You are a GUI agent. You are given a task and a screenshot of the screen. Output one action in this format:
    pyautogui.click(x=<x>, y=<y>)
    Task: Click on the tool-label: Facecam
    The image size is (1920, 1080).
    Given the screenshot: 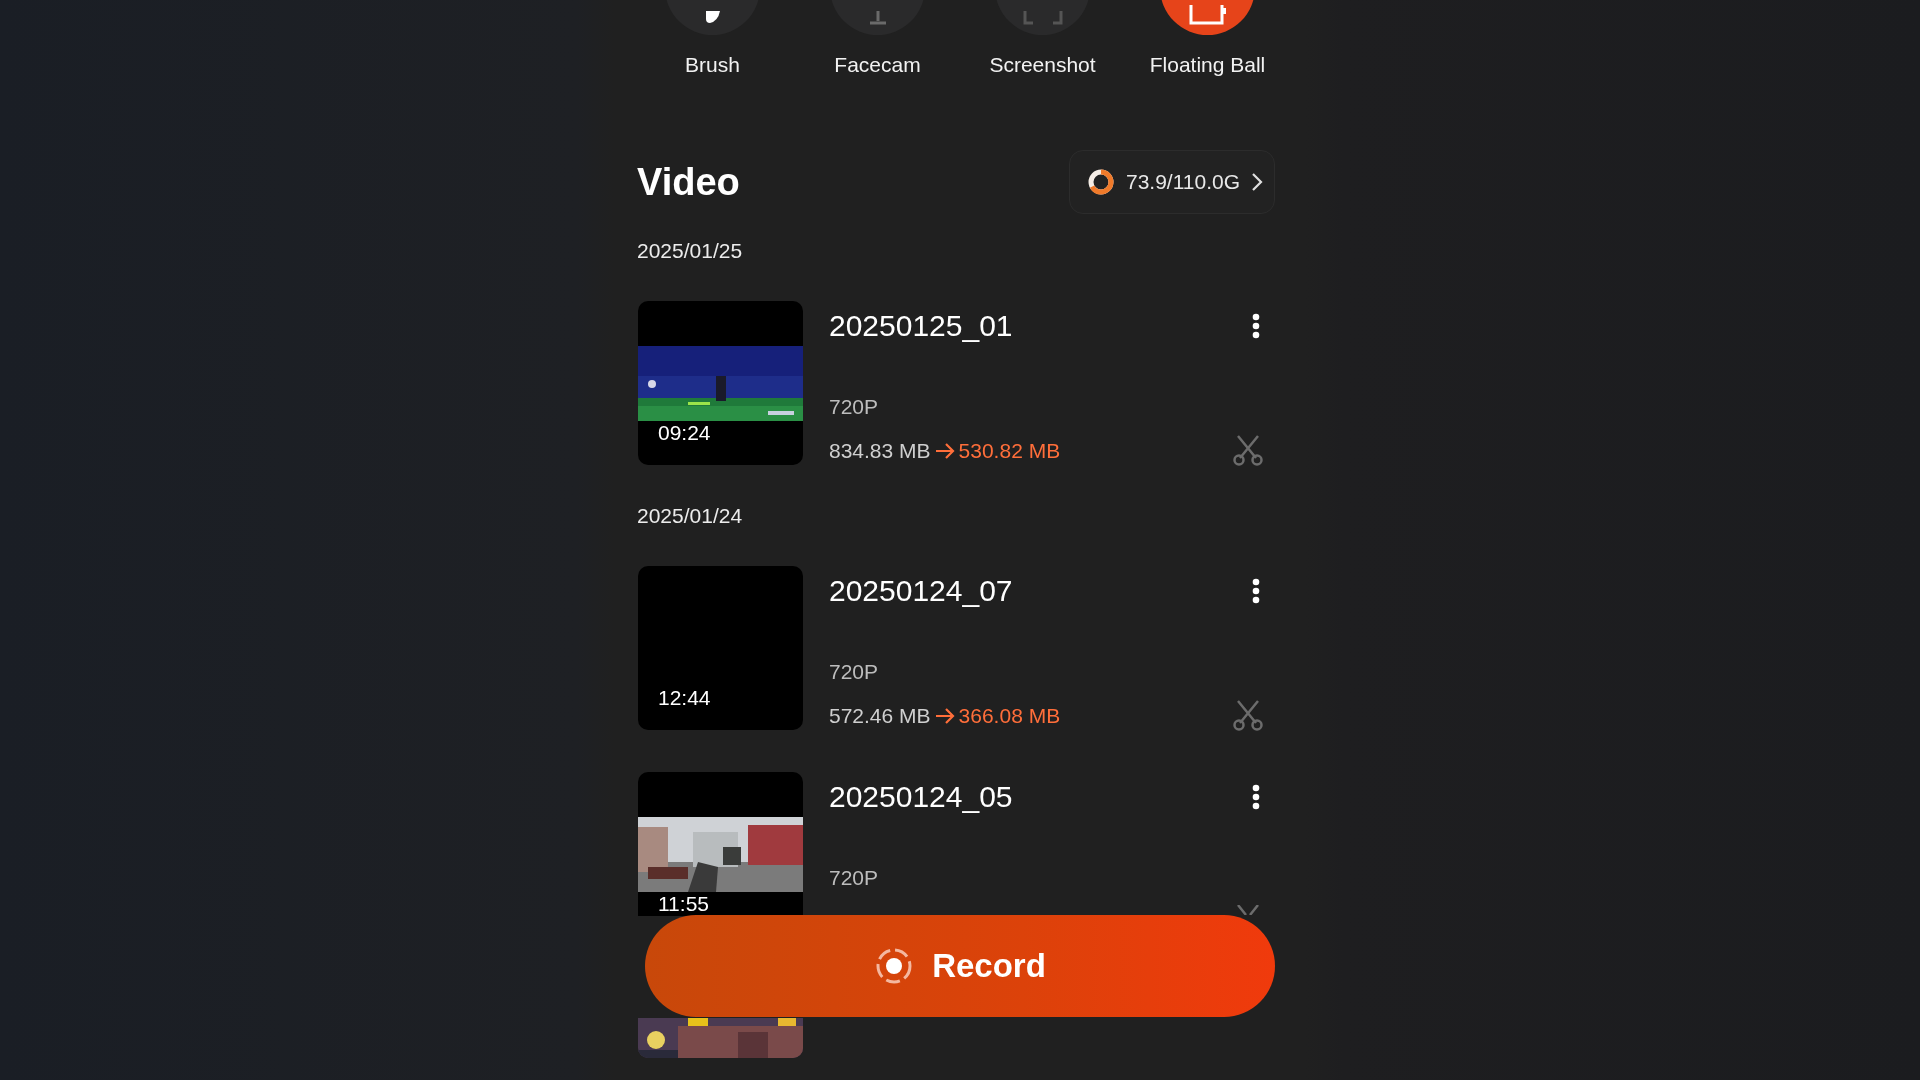 What is the action you would take?
    pyautogui.click(x=877, y=65)
    